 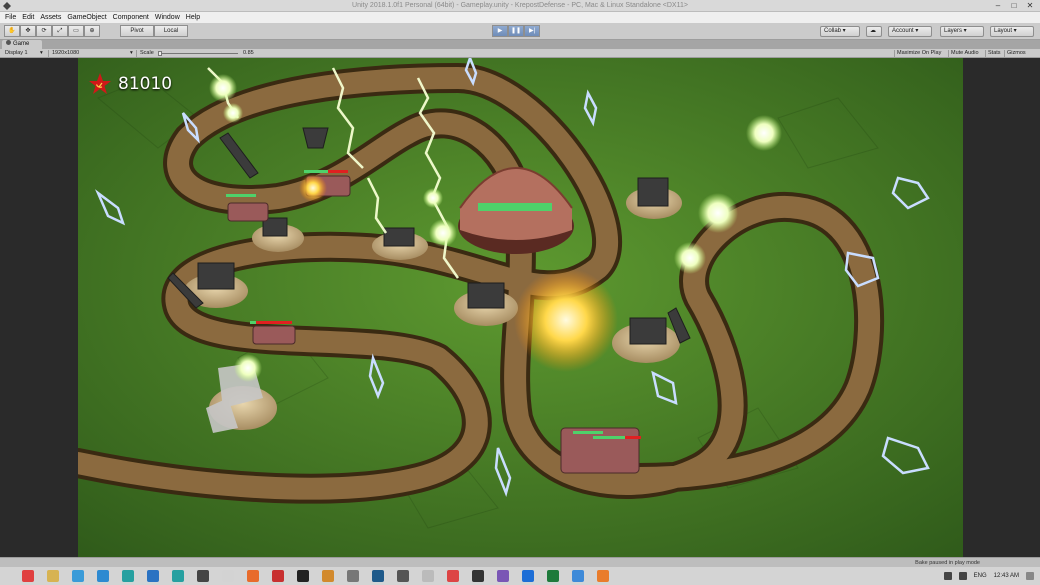 What do you see at coordinates (50, 17) in the screenshot?
I see `menu-assets: Assets` at bounding box center [50, 17].